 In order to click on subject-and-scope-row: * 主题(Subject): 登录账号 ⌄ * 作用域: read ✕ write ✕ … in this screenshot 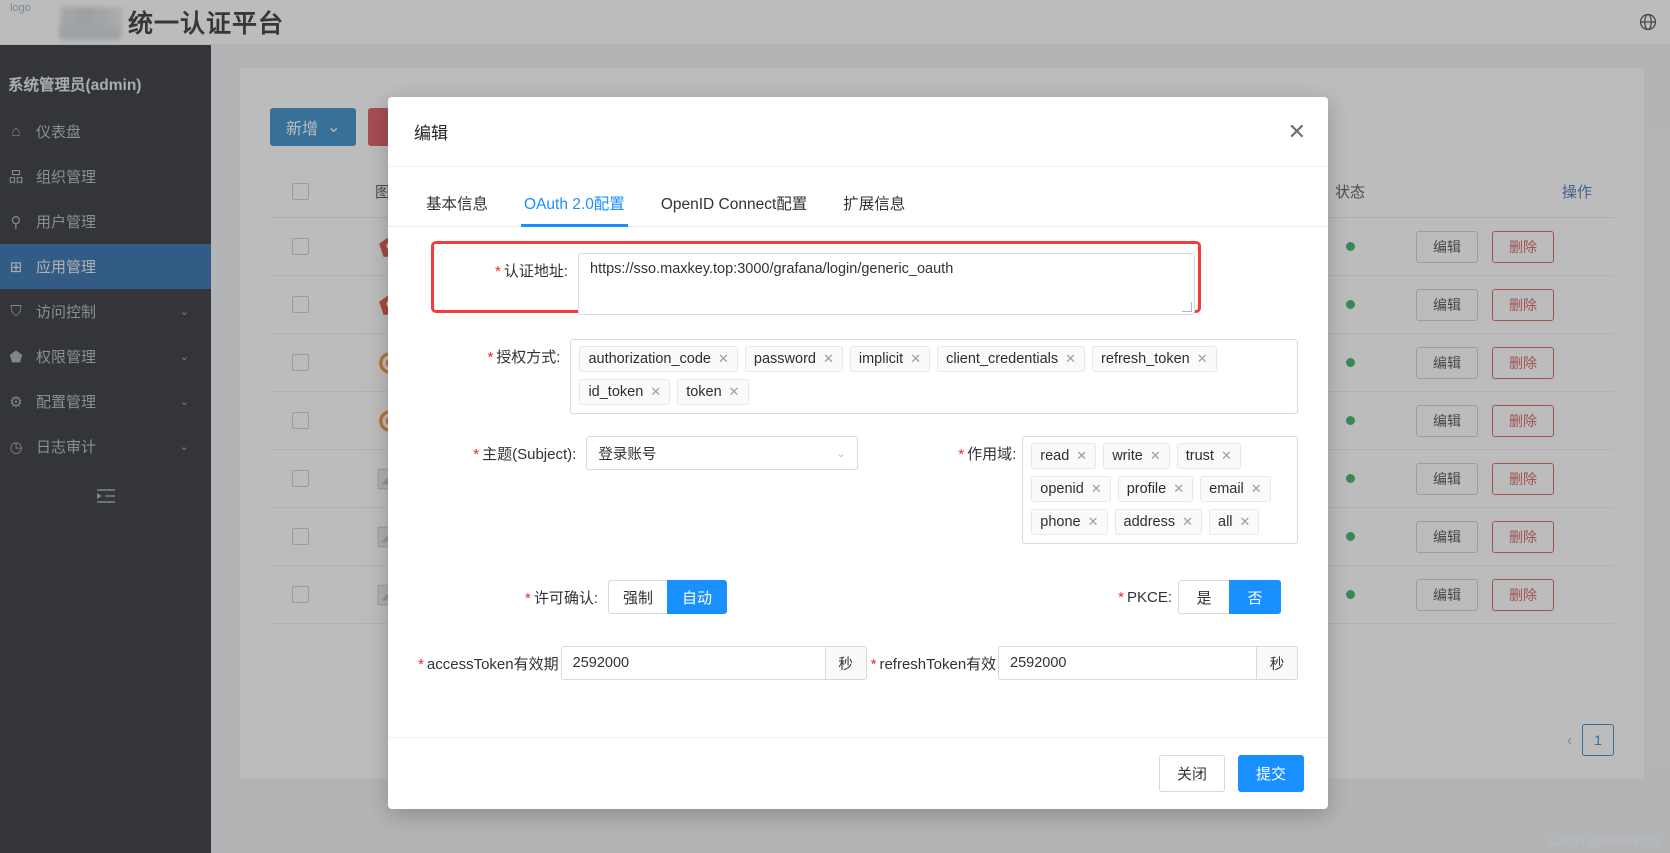, I will do `click(858, 490)`.